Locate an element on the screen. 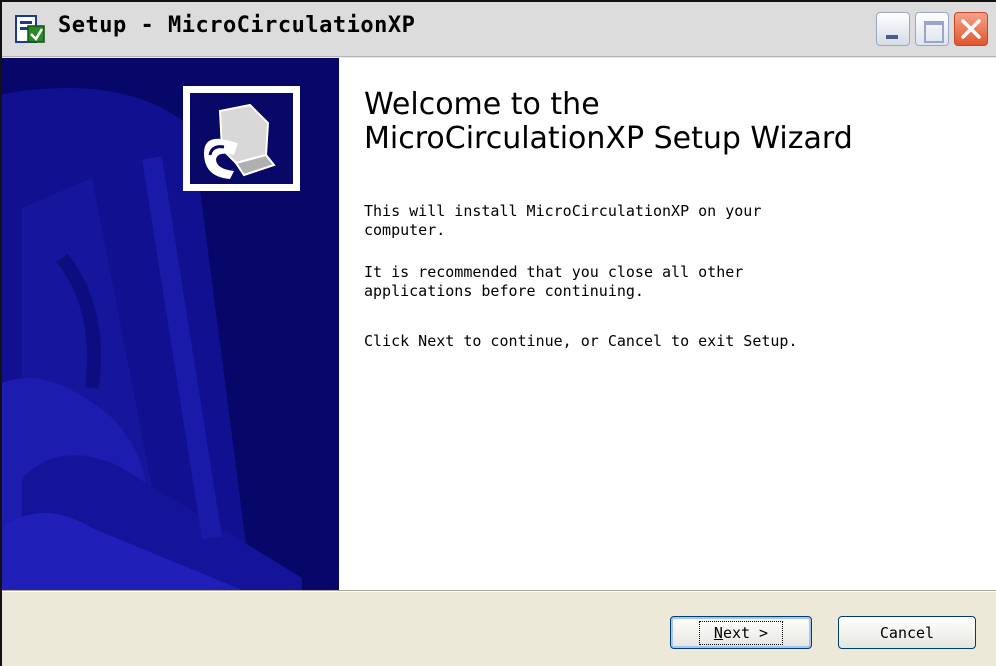 The height and width of the screenshot is (666, 996). welcome-heading-line1: Welcome to the is located at coordinates (482, 104).